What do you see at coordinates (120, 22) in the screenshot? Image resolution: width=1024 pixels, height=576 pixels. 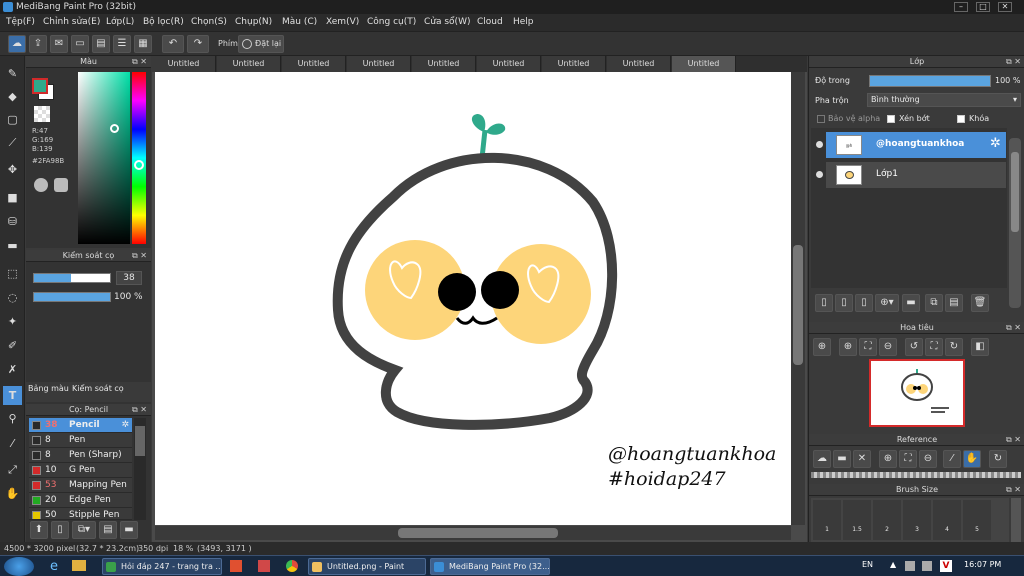 I see `menu-layer: Lớp(L)` at bounding box center [120, 22].